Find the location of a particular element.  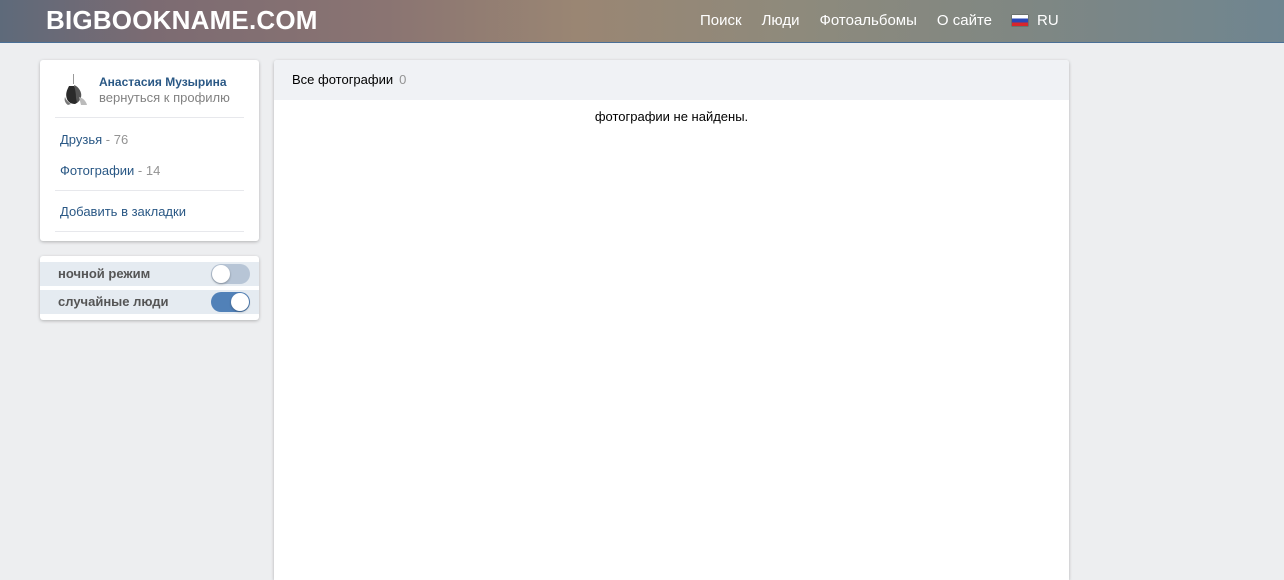

random-people-label: случайные люди is located at coordinates (113, 301).